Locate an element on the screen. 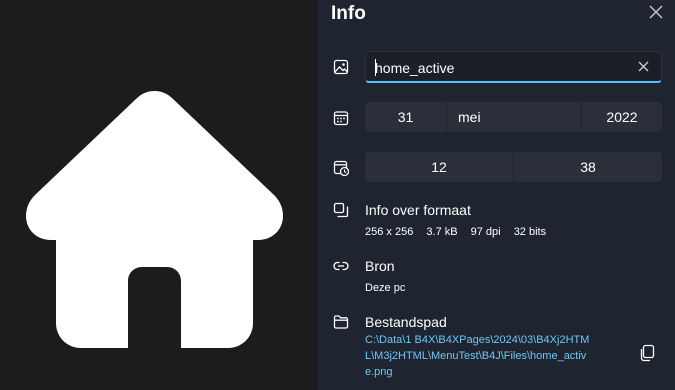  year-selector: 2022 is located at coordinates (622, 117).